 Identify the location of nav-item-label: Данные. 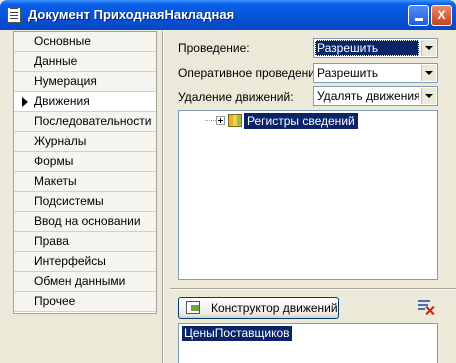
(56, 61).